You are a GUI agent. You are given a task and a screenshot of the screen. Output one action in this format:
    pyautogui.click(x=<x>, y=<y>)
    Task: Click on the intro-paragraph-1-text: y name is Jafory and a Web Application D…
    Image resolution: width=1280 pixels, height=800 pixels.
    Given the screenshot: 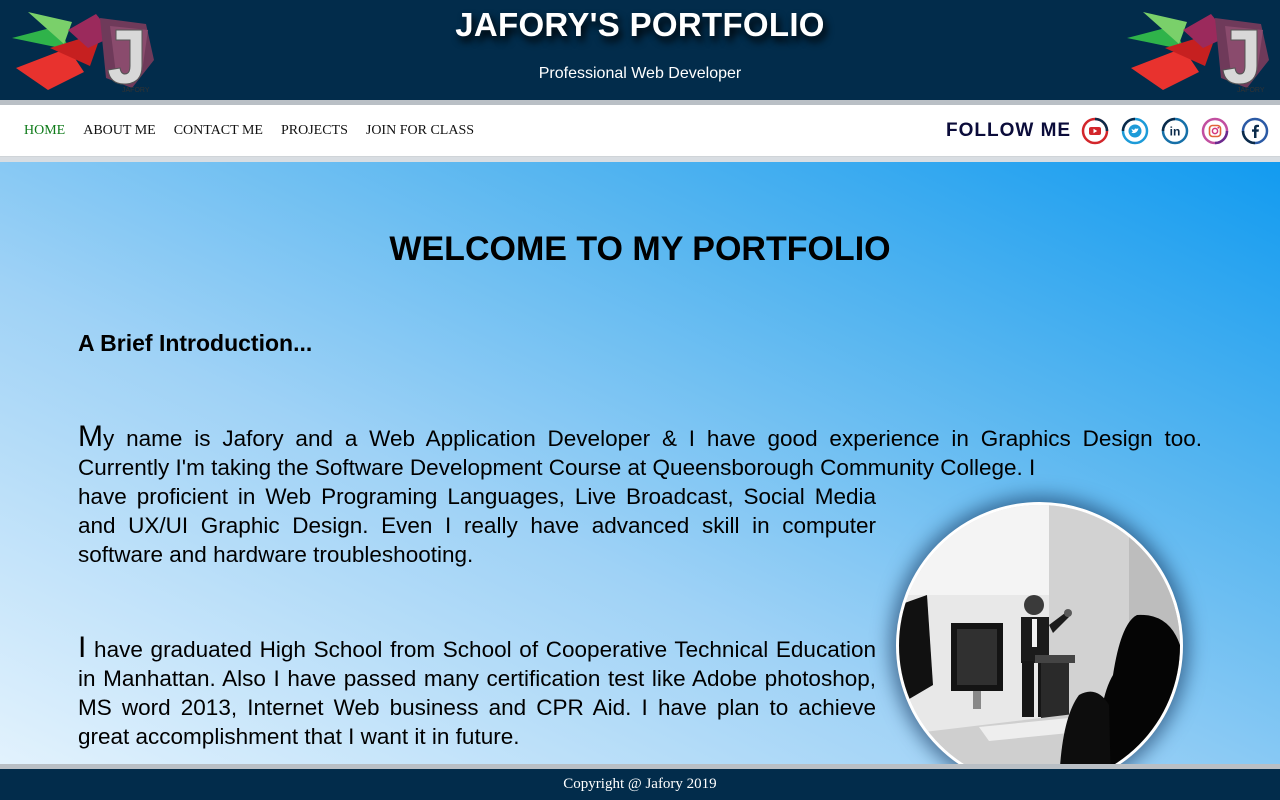 What is the action you would take?
    pyautogui.click(x=640, y=453)
    